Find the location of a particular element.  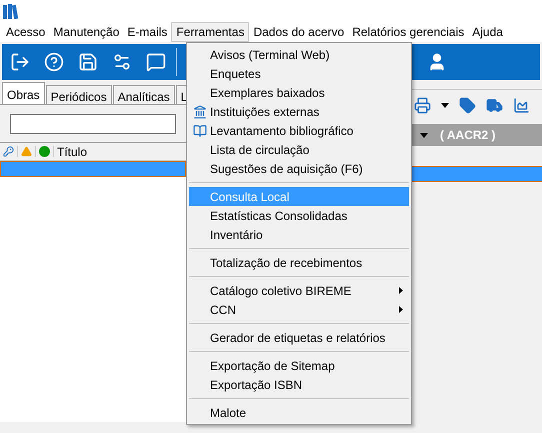

menu-item: Totalização de recebimentos is located at coordinates (299, 262).